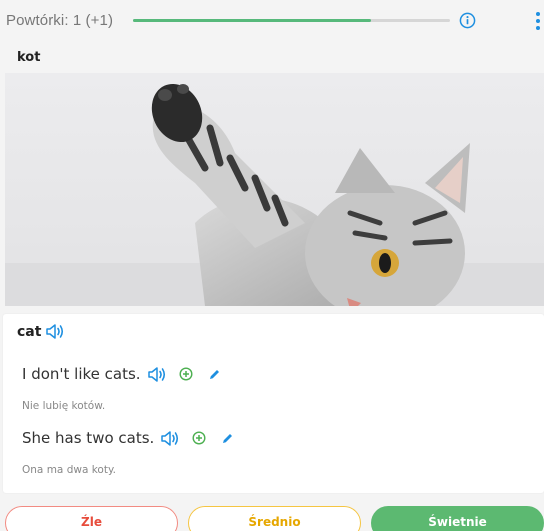 Image resolution: width=544 pixels, height=531 pixels. I want to click on answer-word: cat, so click(29, 331).